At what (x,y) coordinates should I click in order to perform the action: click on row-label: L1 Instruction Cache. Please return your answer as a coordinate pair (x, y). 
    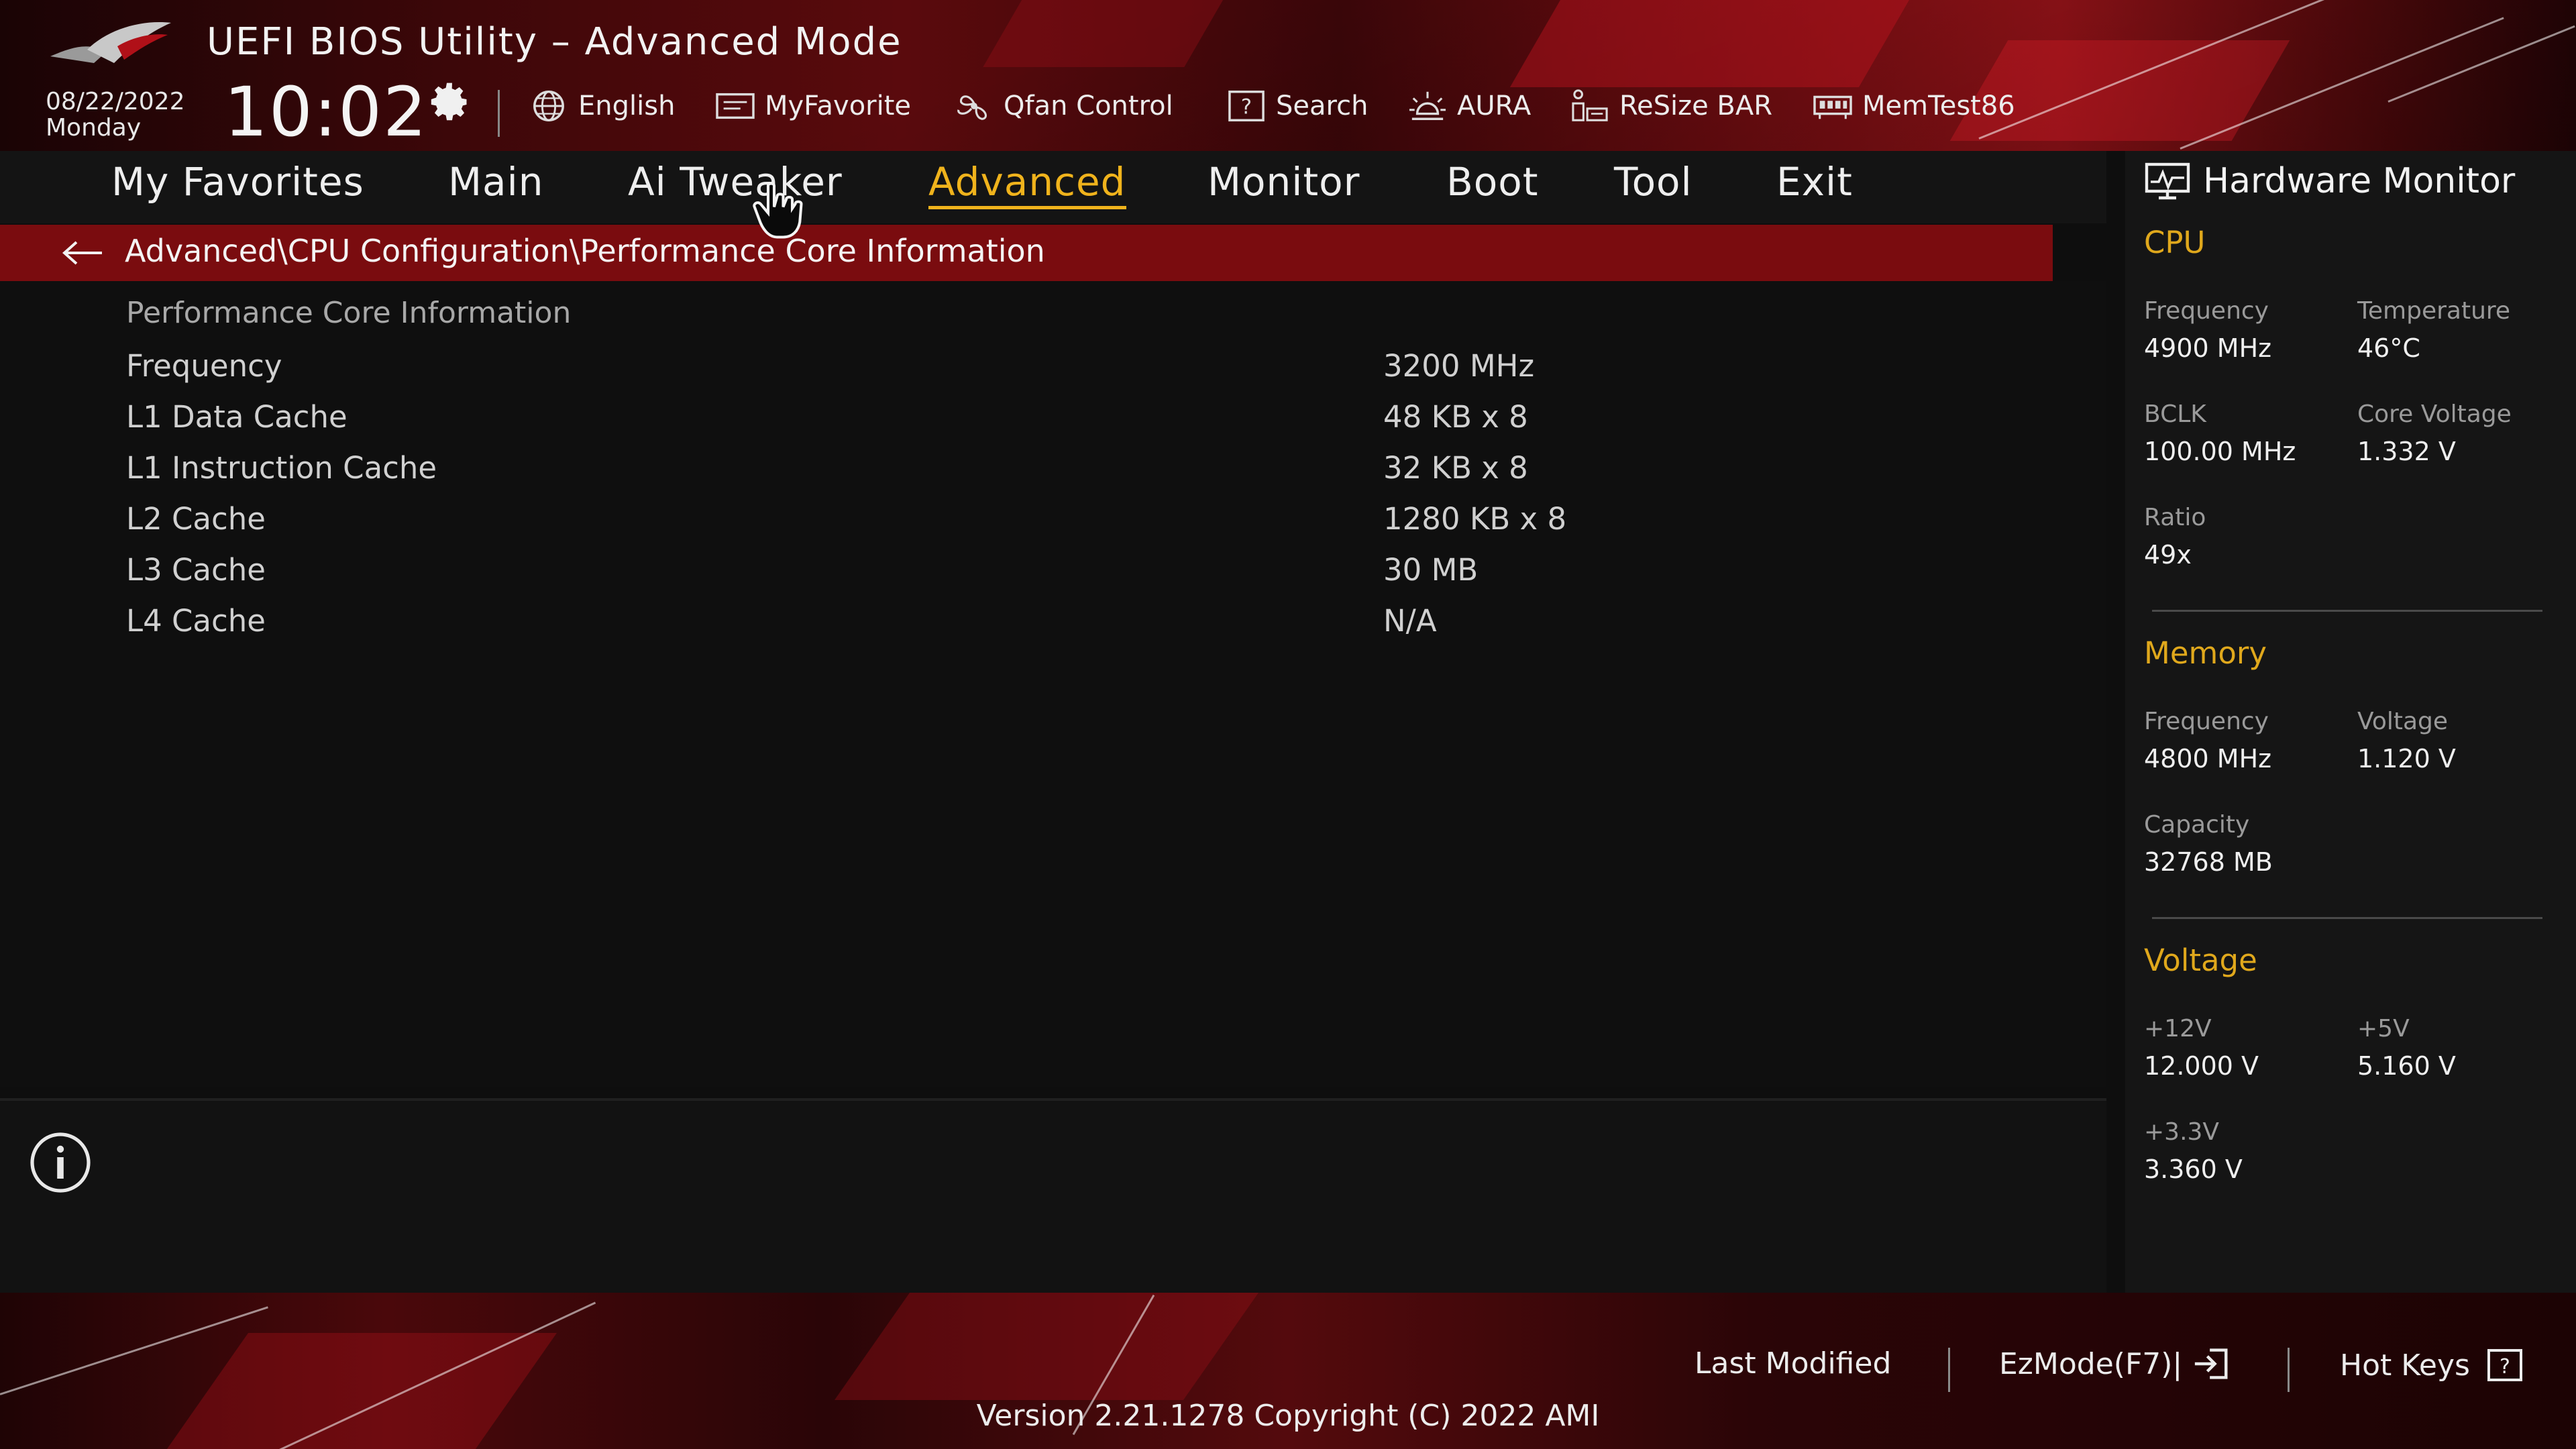
    Looking at the image, I should click on (281, 468).